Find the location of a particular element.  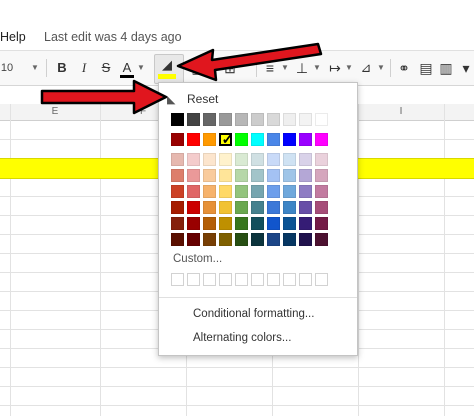

color-swatch: ✓ is located at coordinates (226, 139).